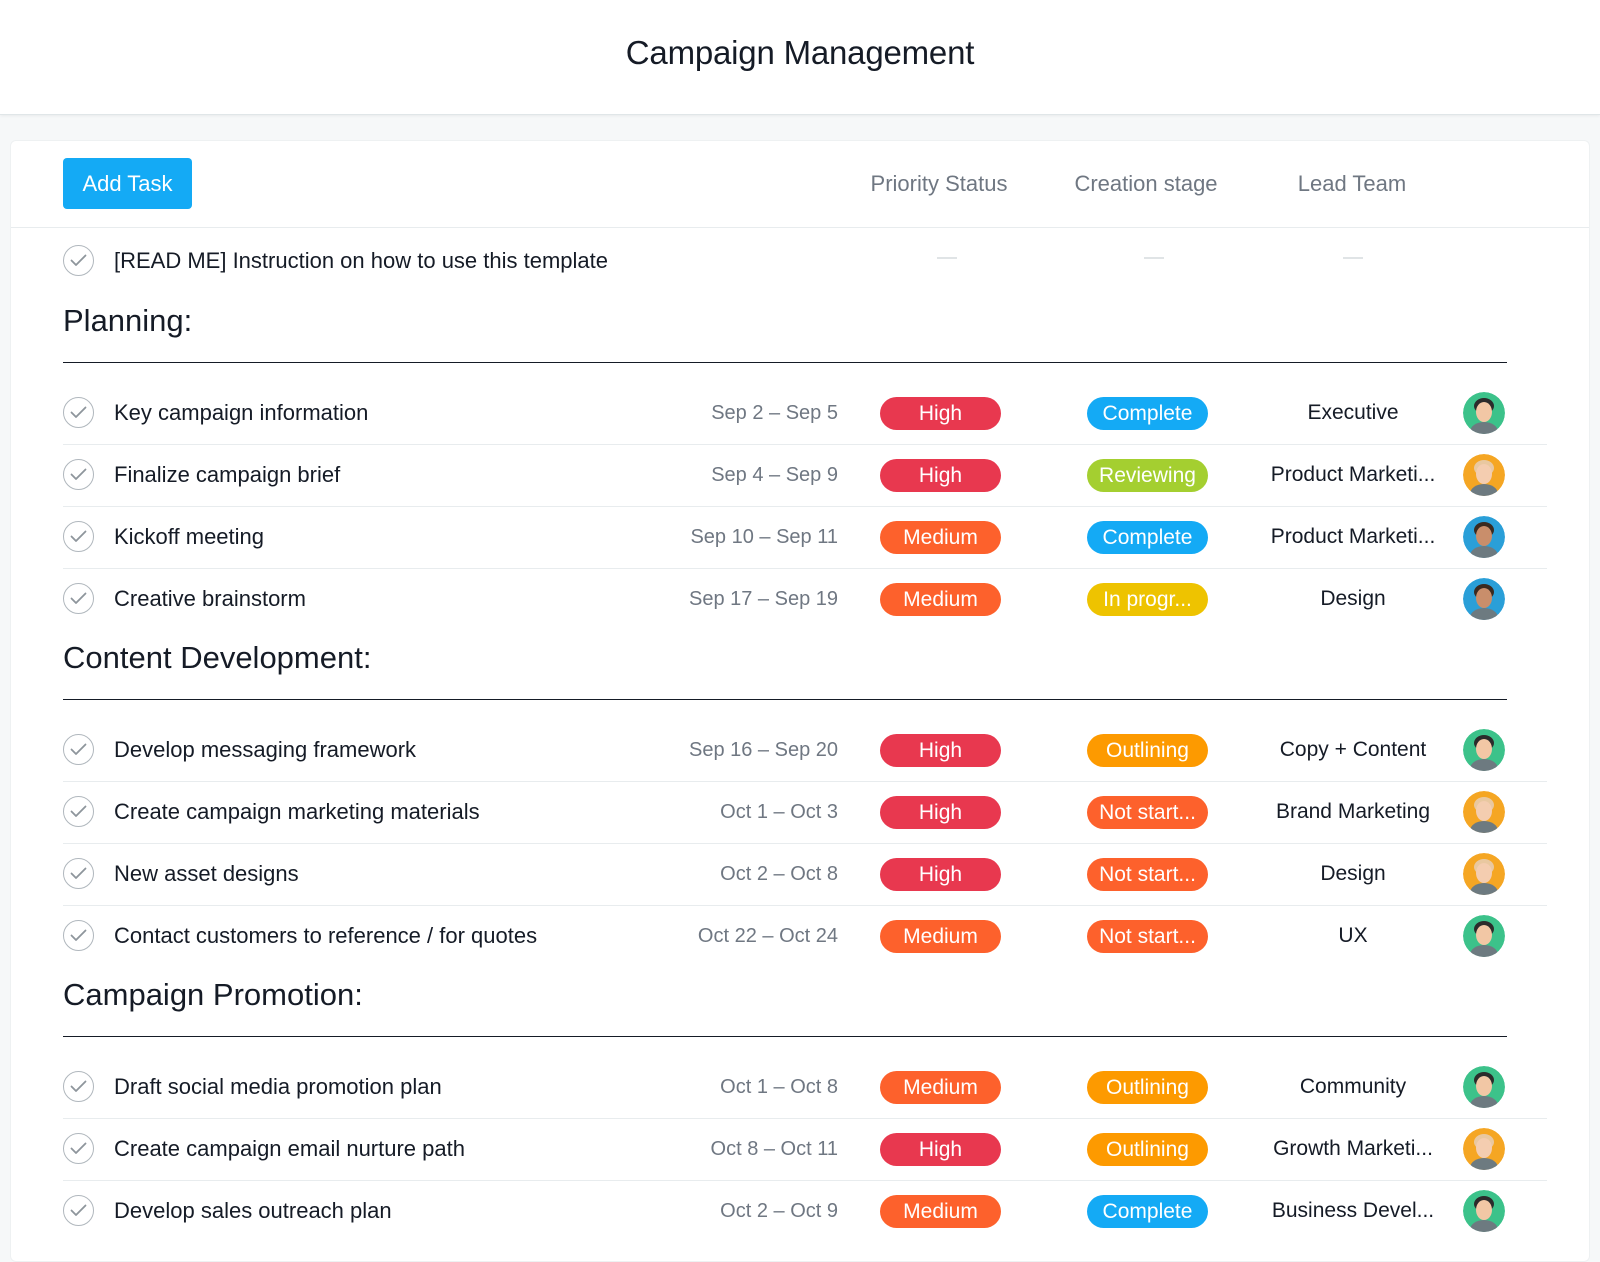  Describe the element at coordinates (297, 812) in the screenshot. I see `task-name: Create campaign marketing materials` at that location.